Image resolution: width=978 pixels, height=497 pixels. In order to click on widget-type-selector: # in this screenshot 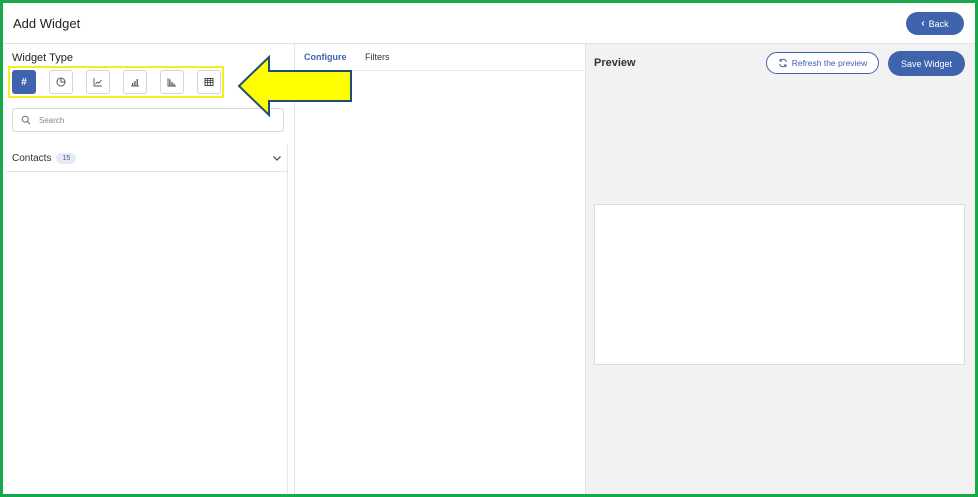, I will do `click(116, 82)`.